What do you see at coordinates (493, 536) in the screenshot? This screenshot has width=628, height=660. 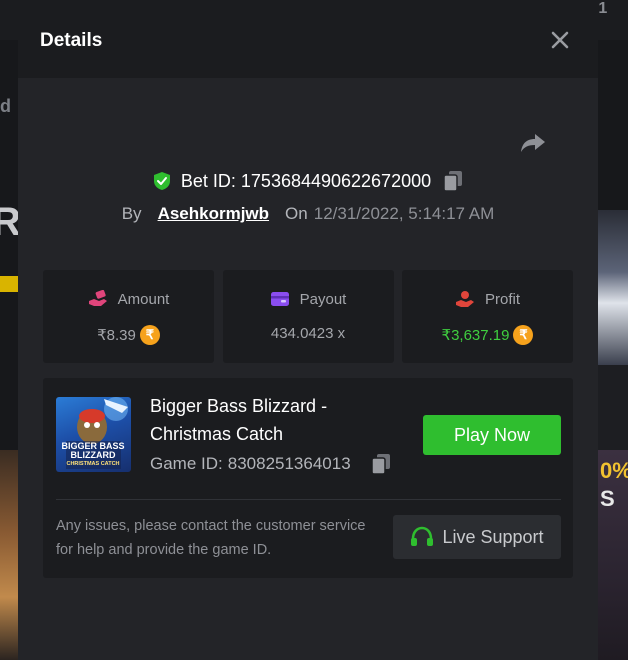 I see `live-support-label: Live Support` at bounding box center [493, 536].